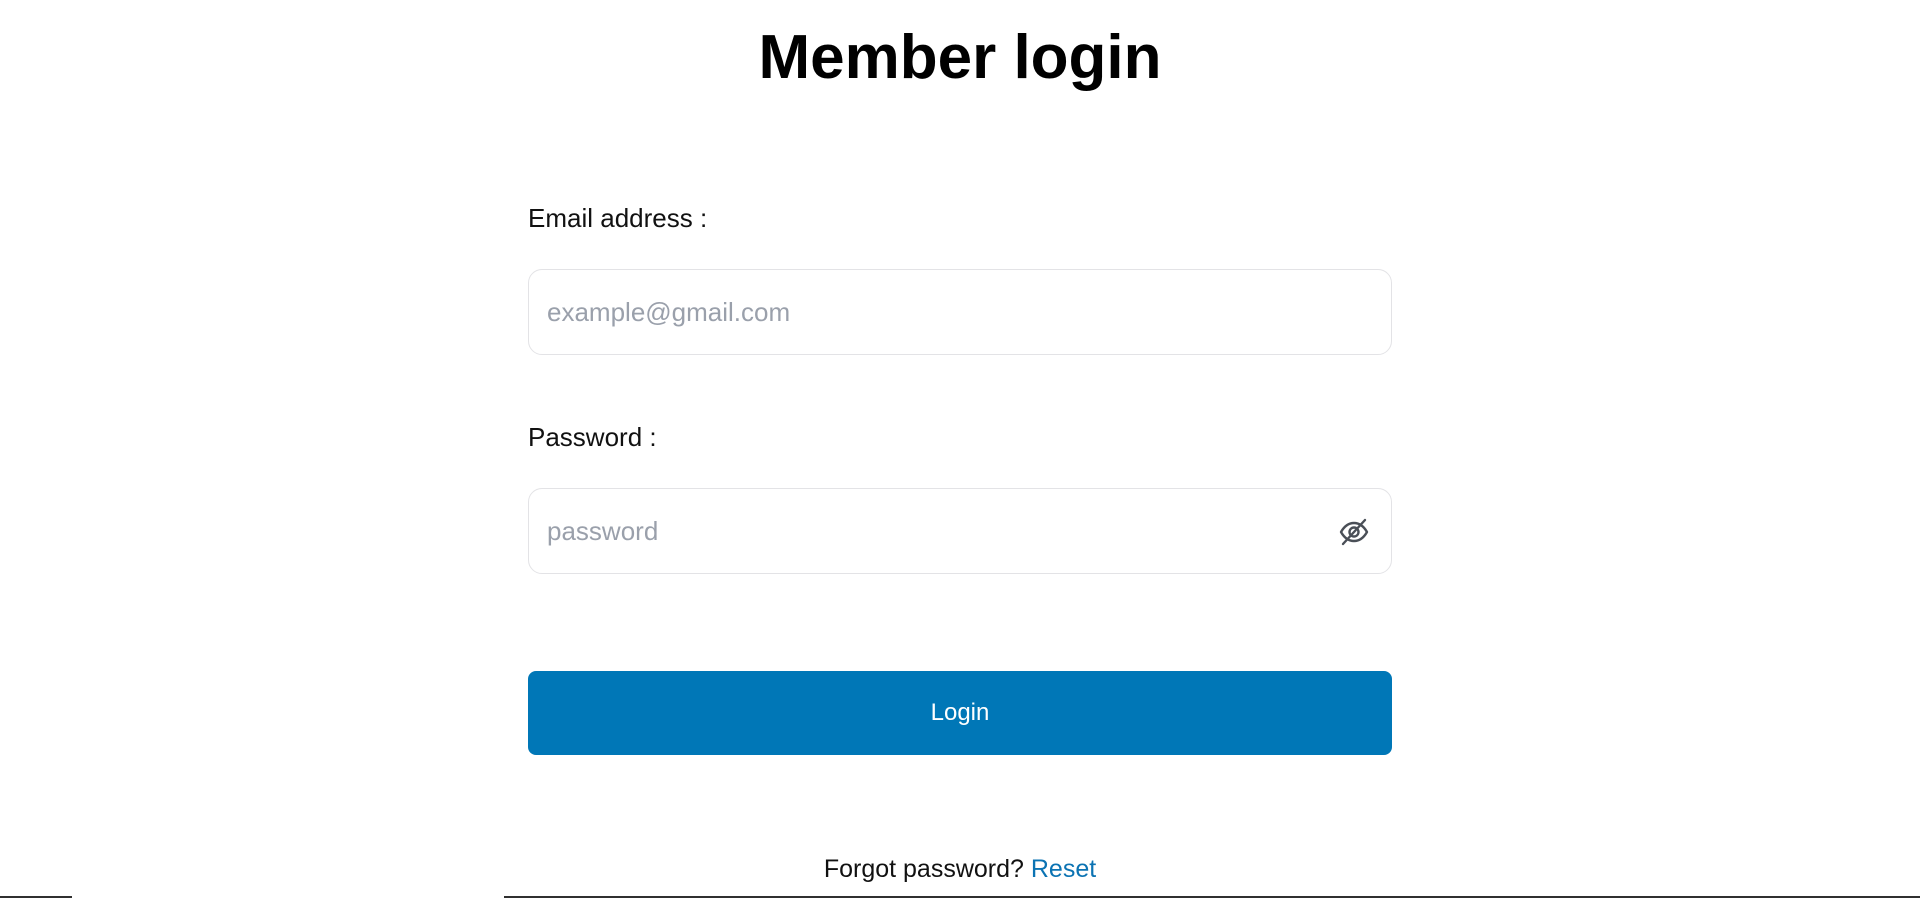 The width and height of the screenshot is (1920, 898). What do you see at coordinates (960, 57) in the screenshot?
I see `page-title: Member login` at bounding box center [960, 57].